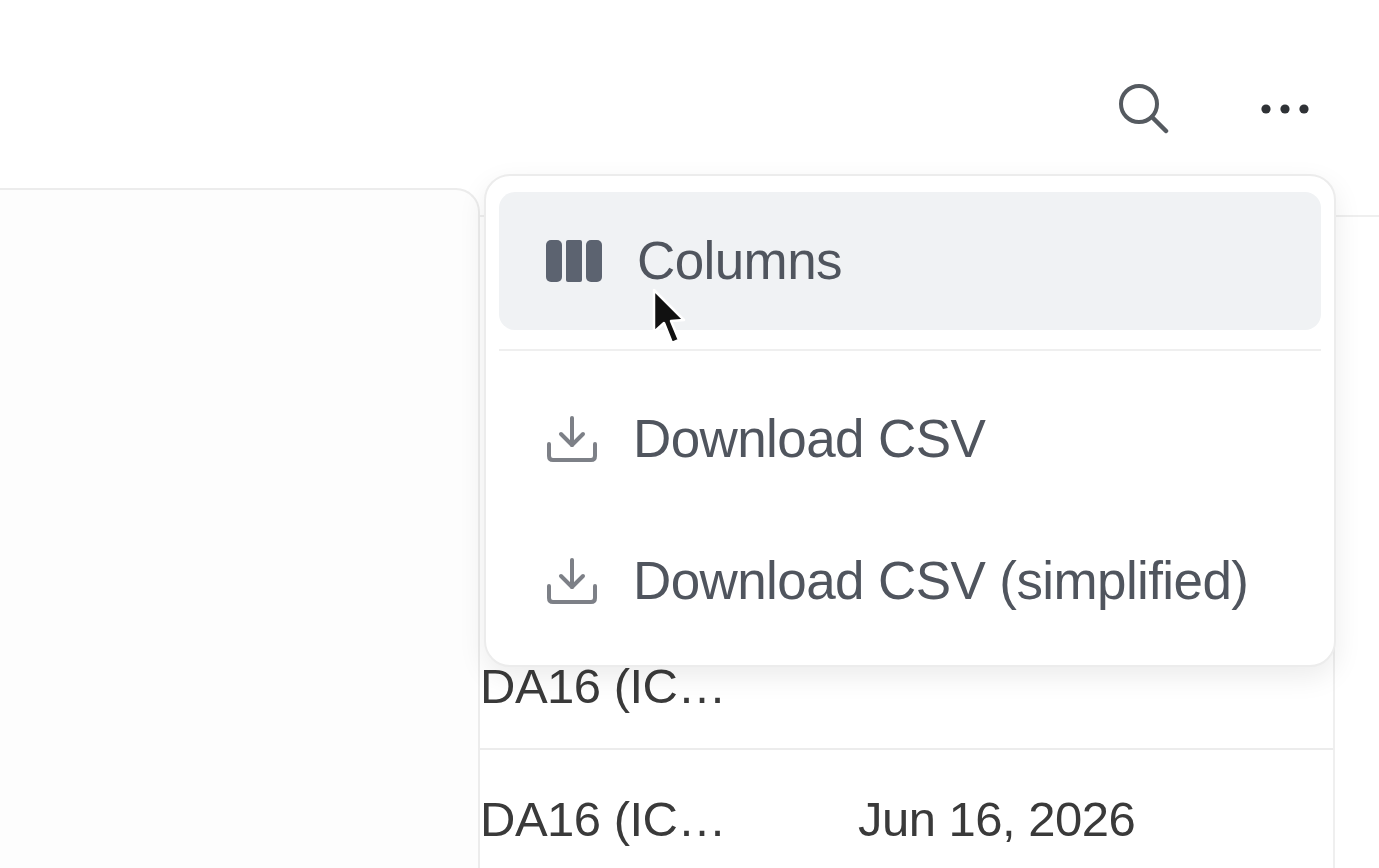  What do you see at coordinates (910, 581) in the screenshot?
I see `menu-item: Download CSV (simplified)` at bounding box center [910, 581].